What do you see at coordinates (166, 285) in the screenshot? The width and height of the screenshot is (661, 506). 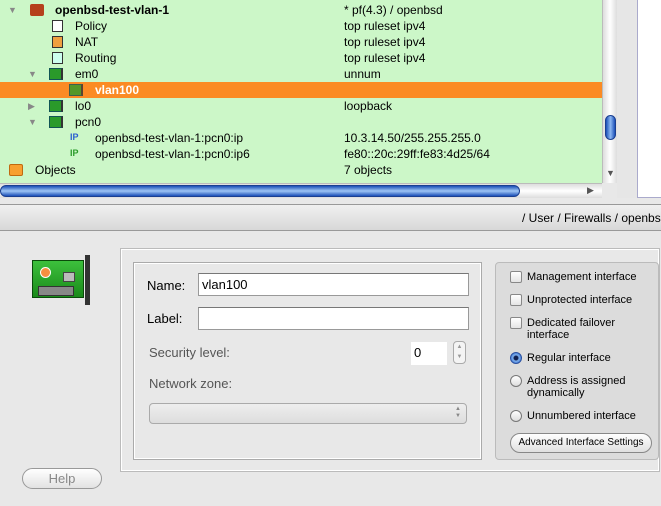 I see `name-label: Name:` at bounding box center [166, 285].